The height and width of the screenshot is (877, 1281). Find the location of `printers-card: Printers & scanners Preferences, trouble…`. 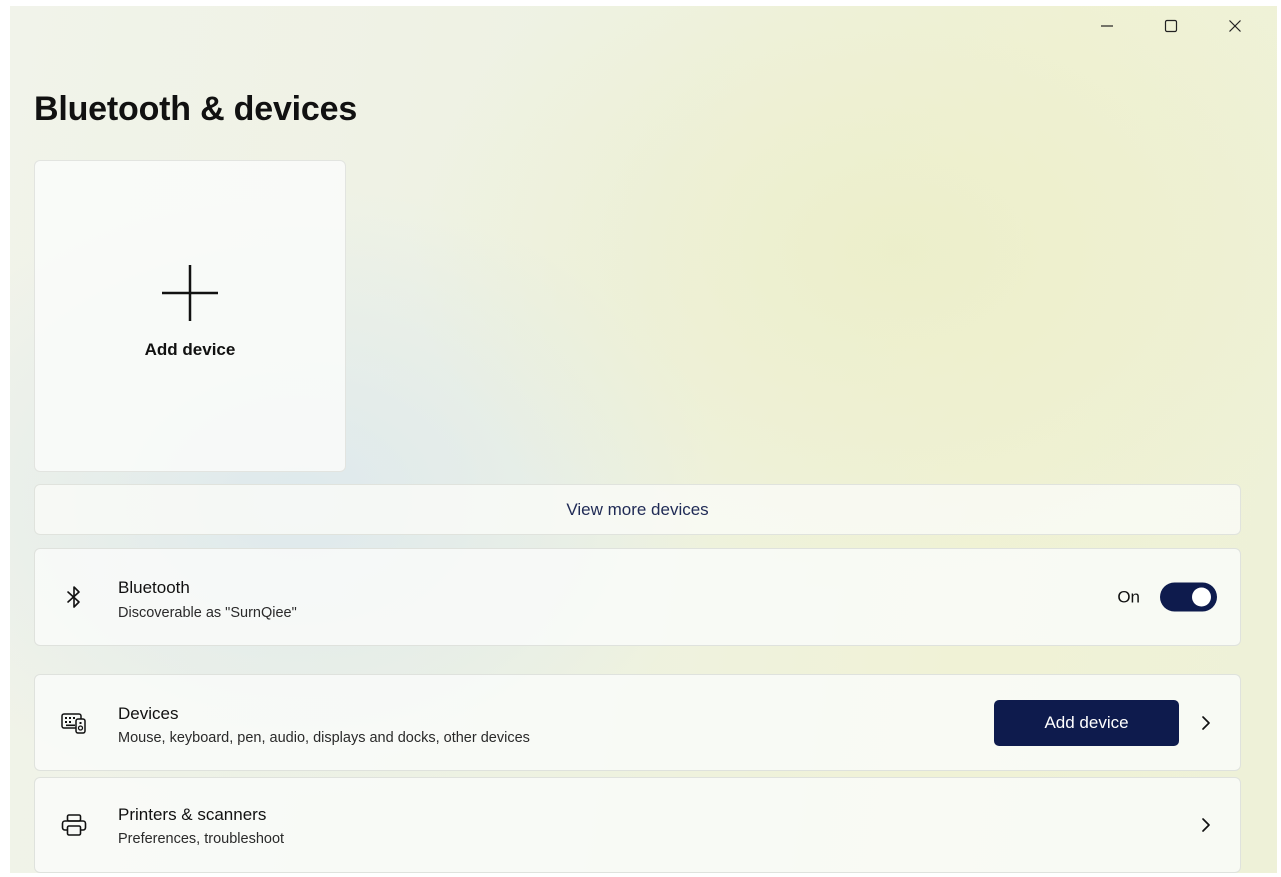

printers-card: Printers & scanners Preferences, trouble… is located at coordinates (637, 825).